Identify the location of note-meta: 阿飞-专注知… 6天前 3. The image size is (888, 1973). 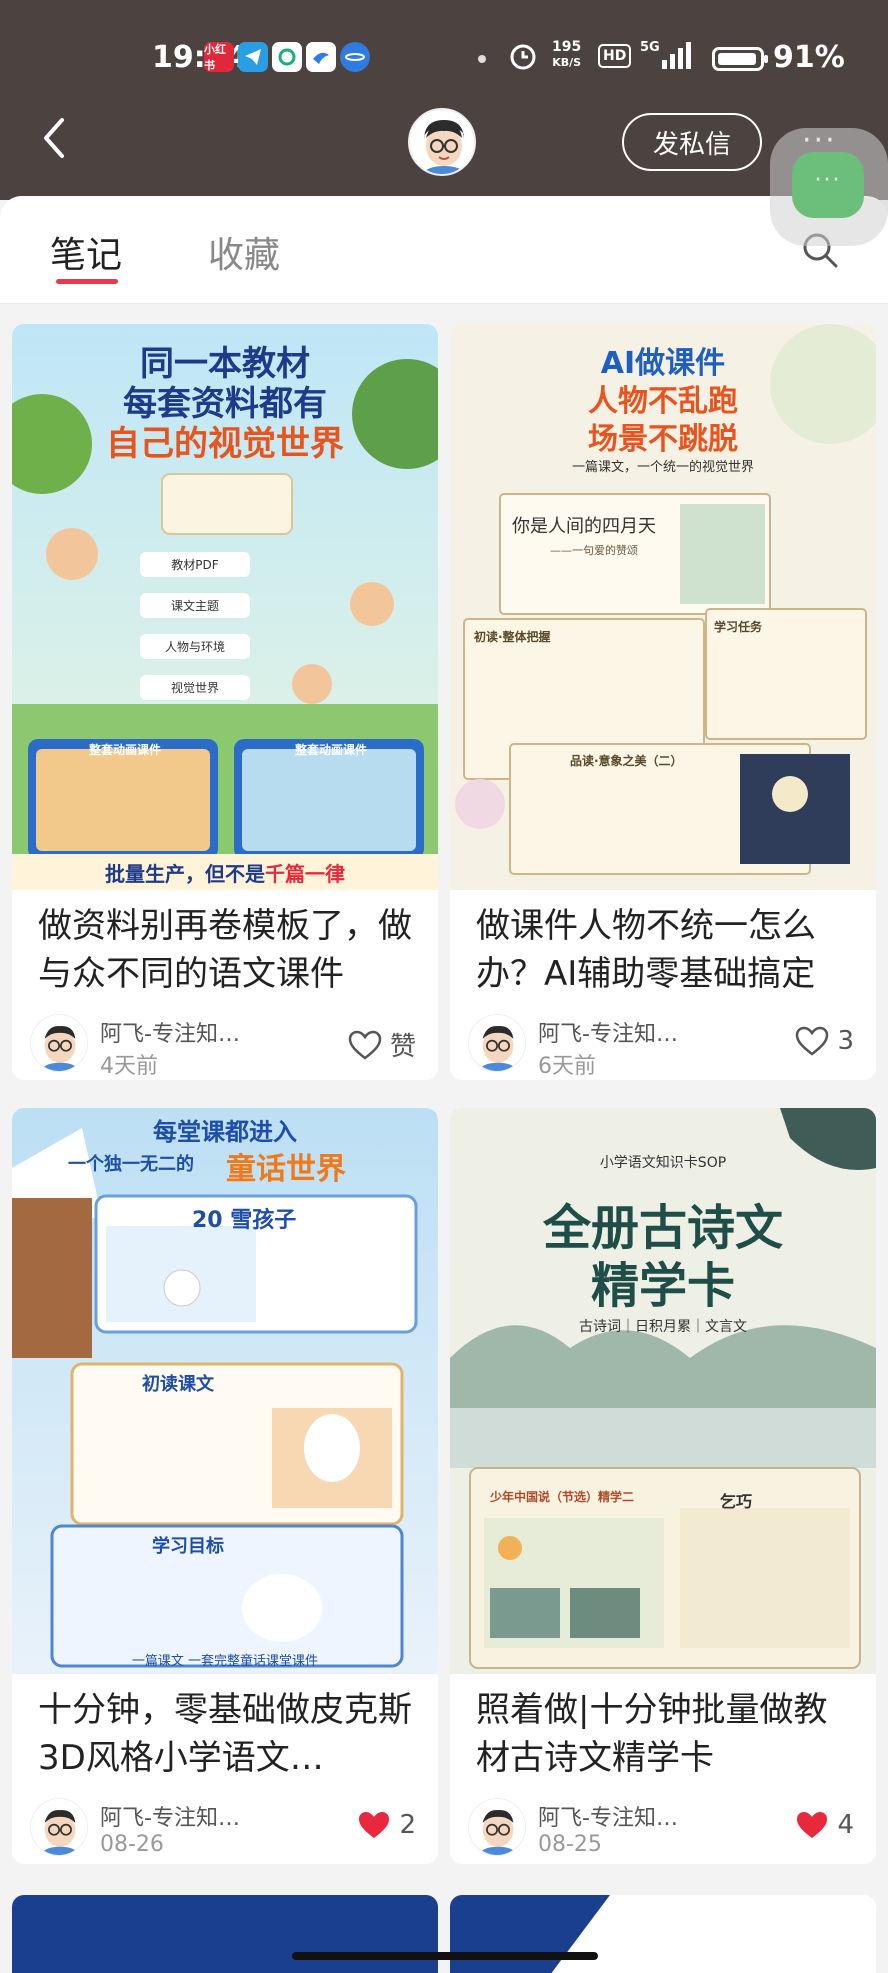
(663, 1040).